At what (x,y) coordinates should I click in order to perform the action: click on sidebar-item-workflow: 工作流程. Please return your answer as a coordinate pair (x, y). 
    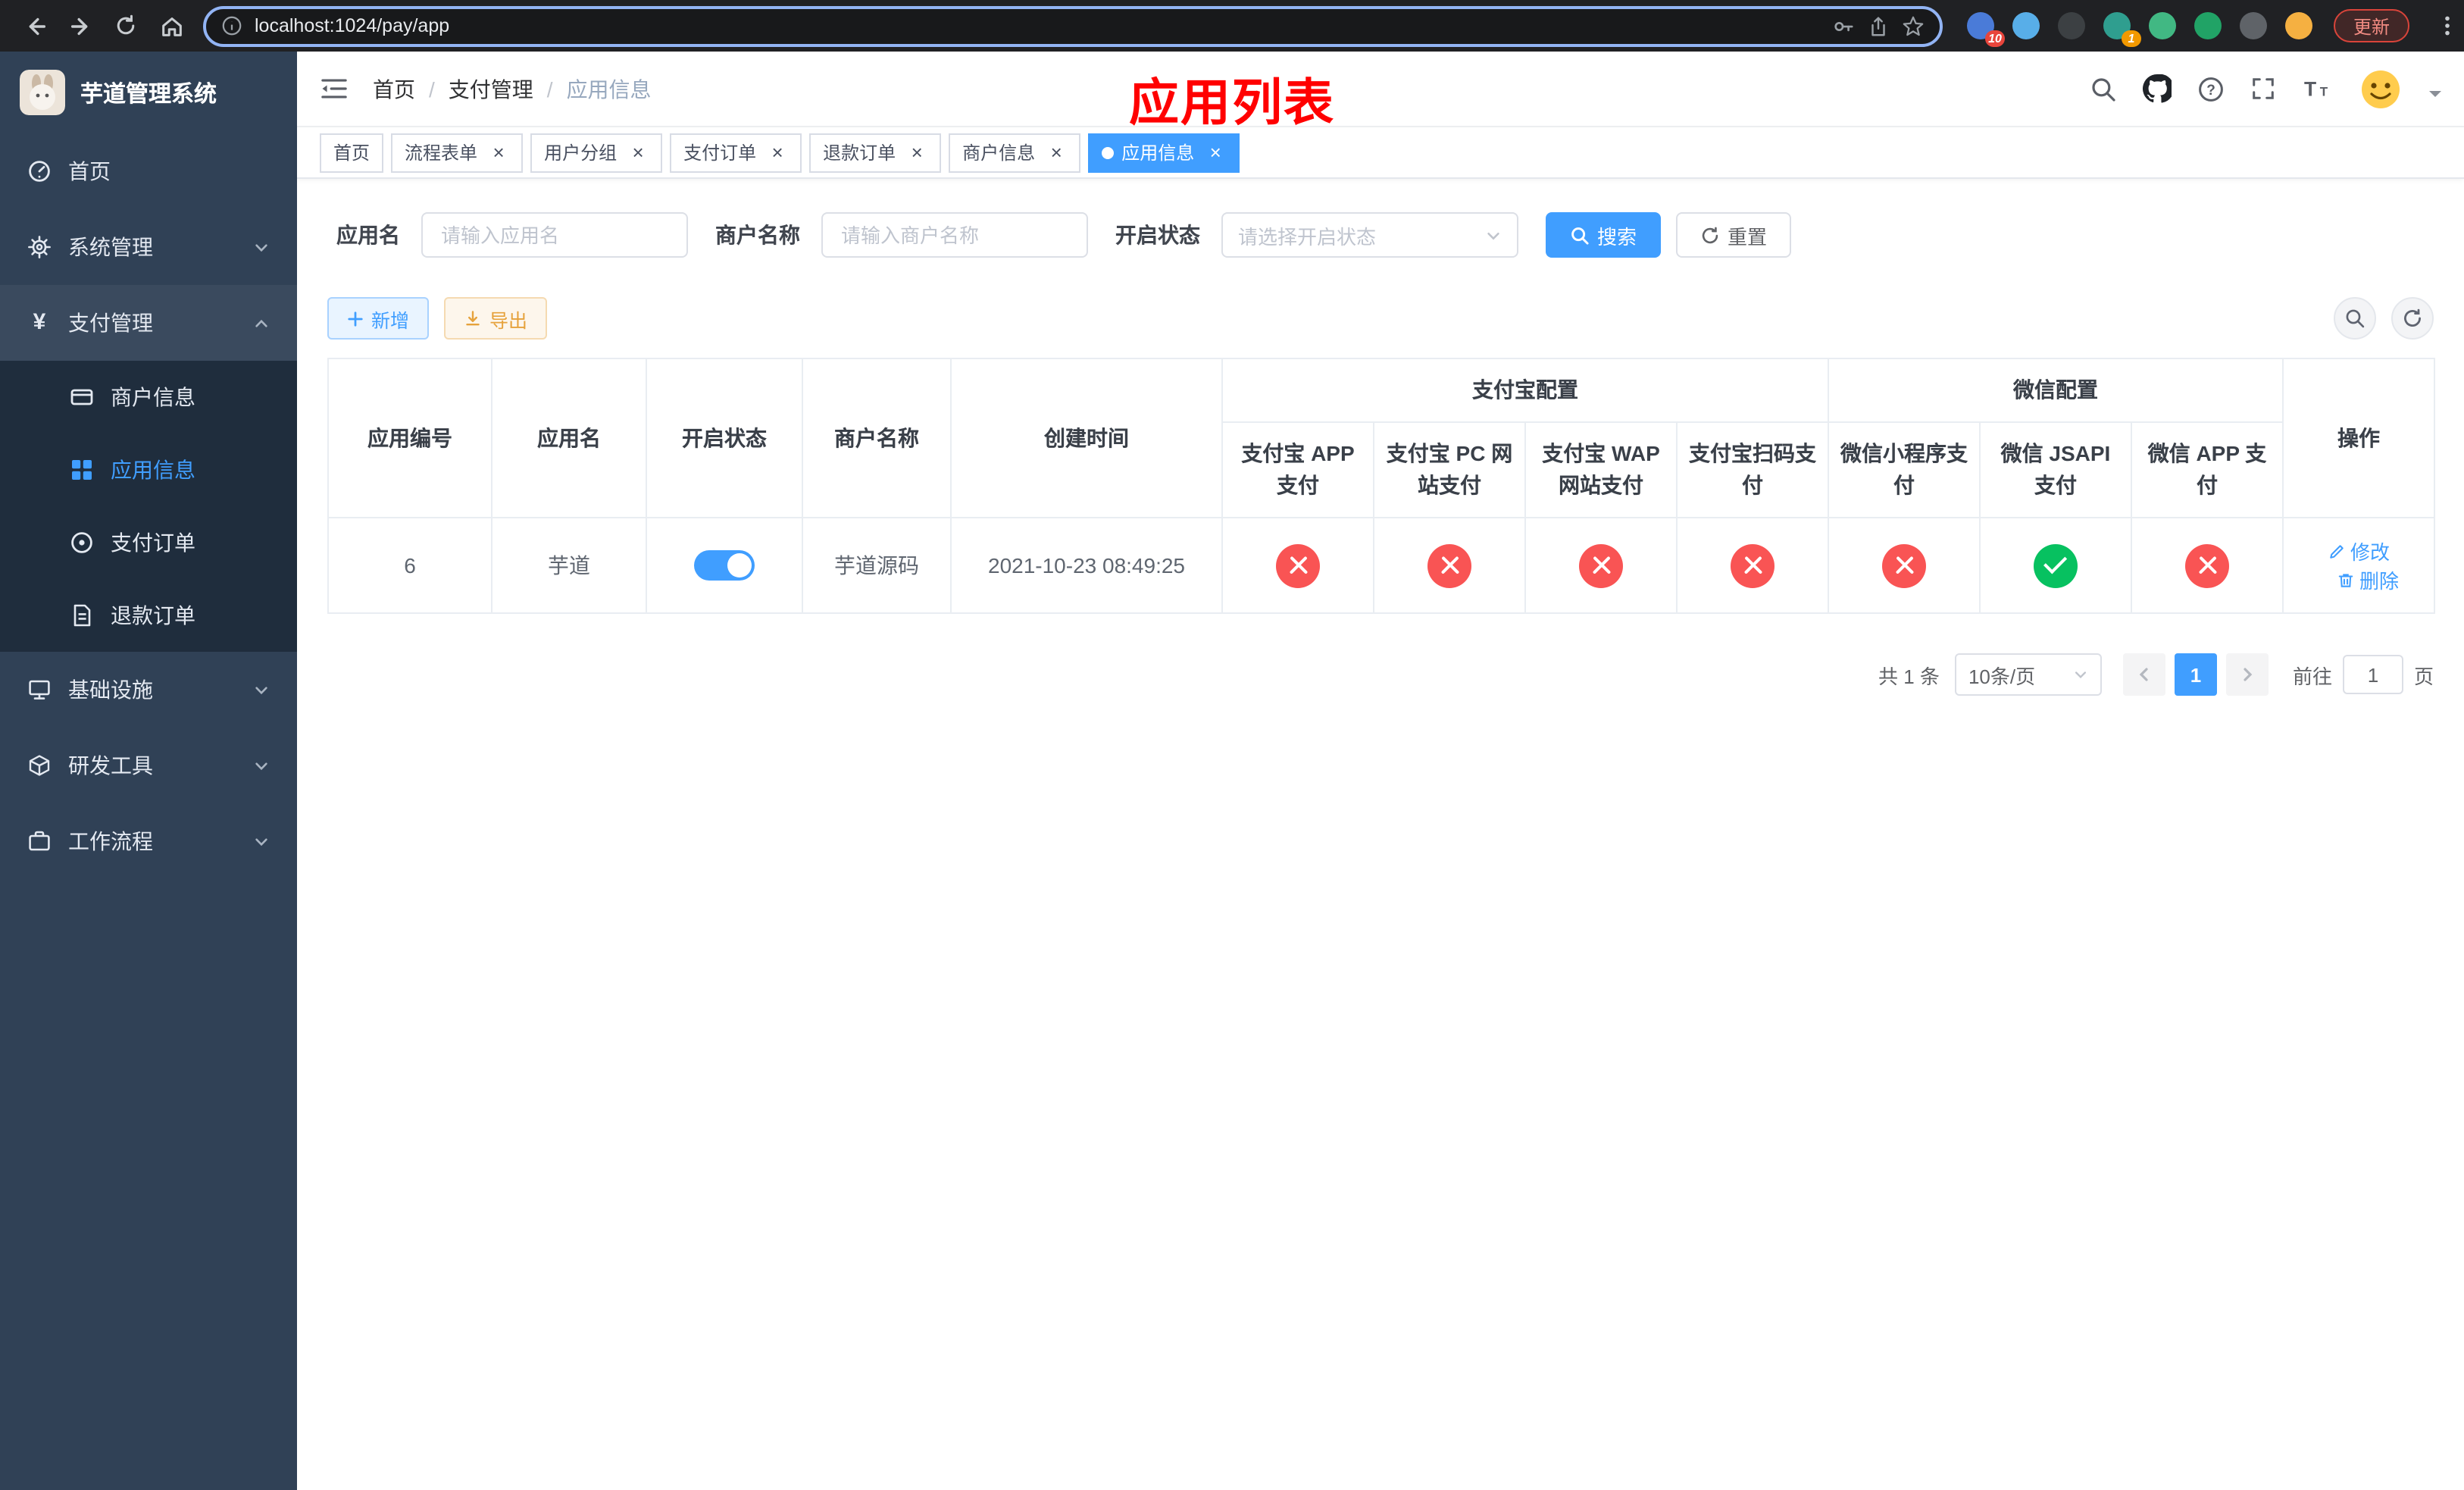
    Looking at the image, I should click on (148, 841).